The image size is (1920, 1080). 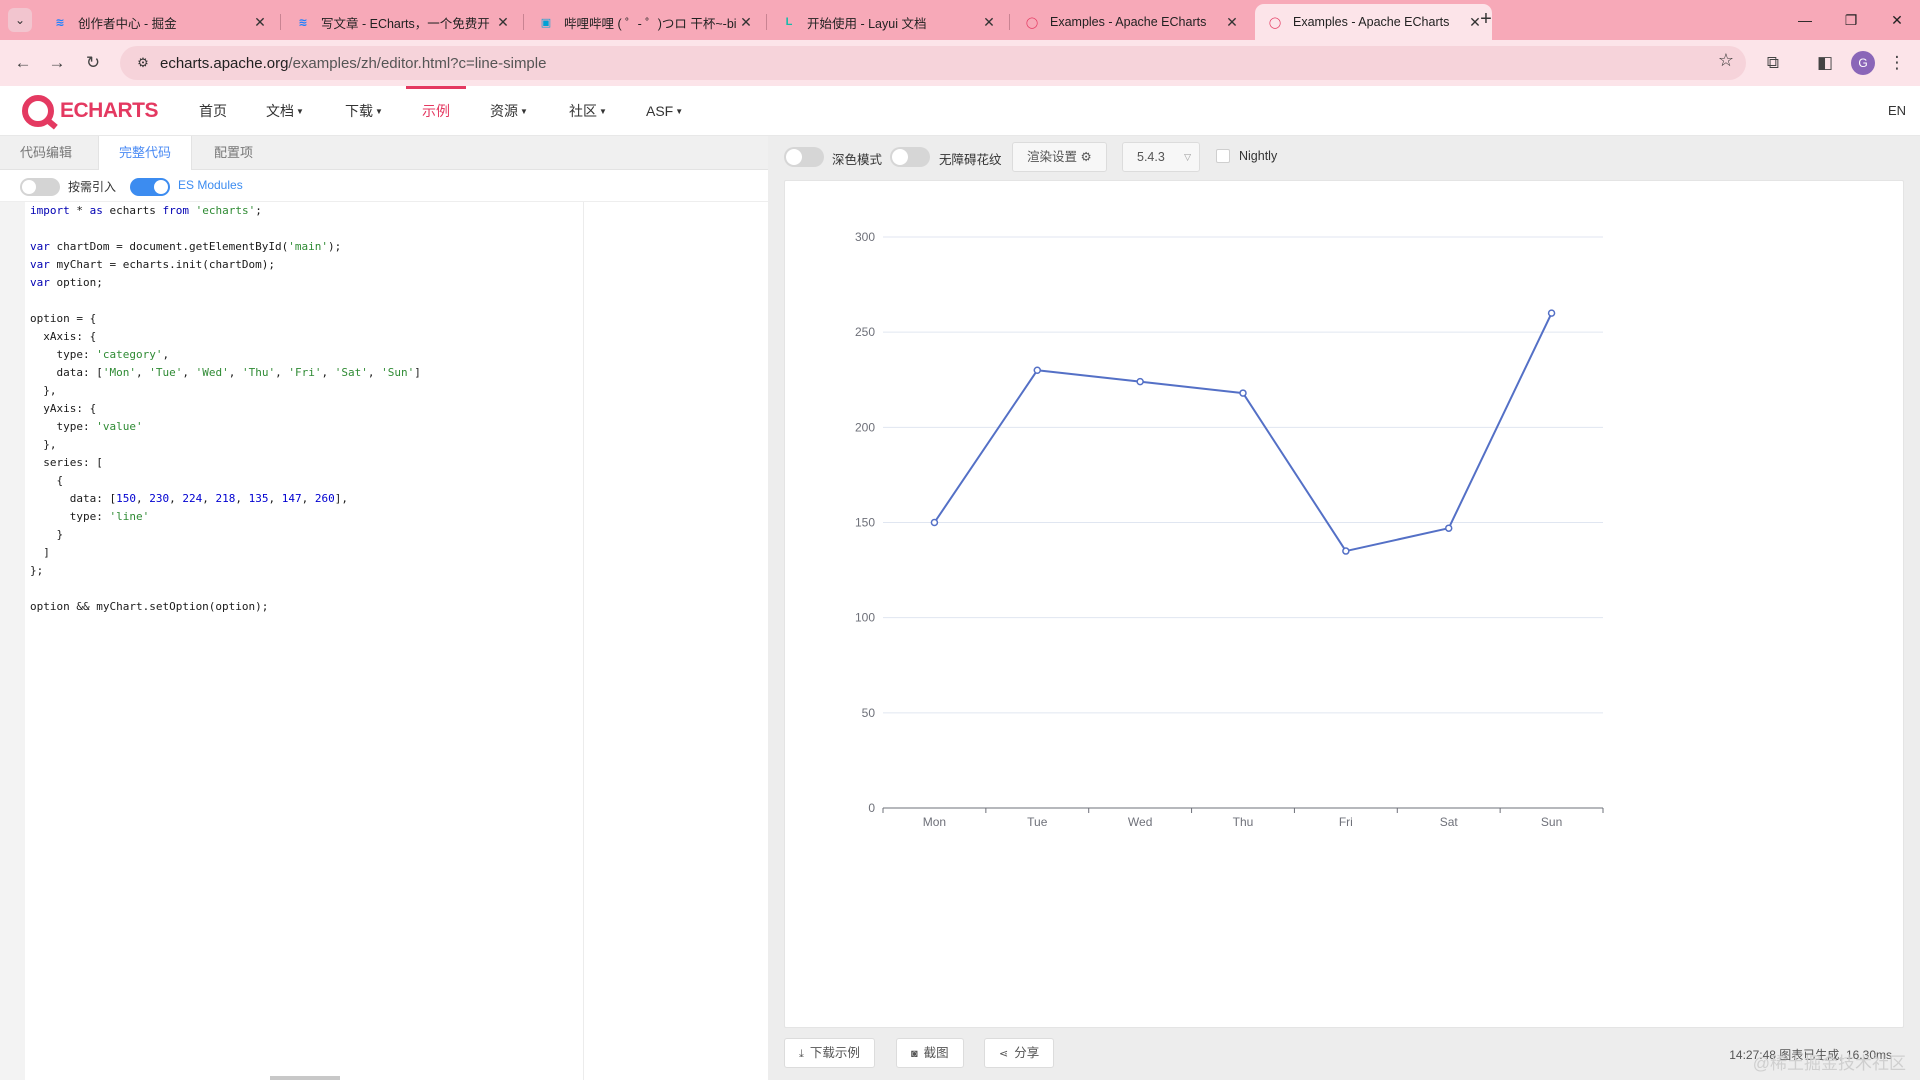 What do you see at coordinates (109, 110) in the screenshot?
I see `logo-text: ECHARTS` at bounding box center [109, 110].